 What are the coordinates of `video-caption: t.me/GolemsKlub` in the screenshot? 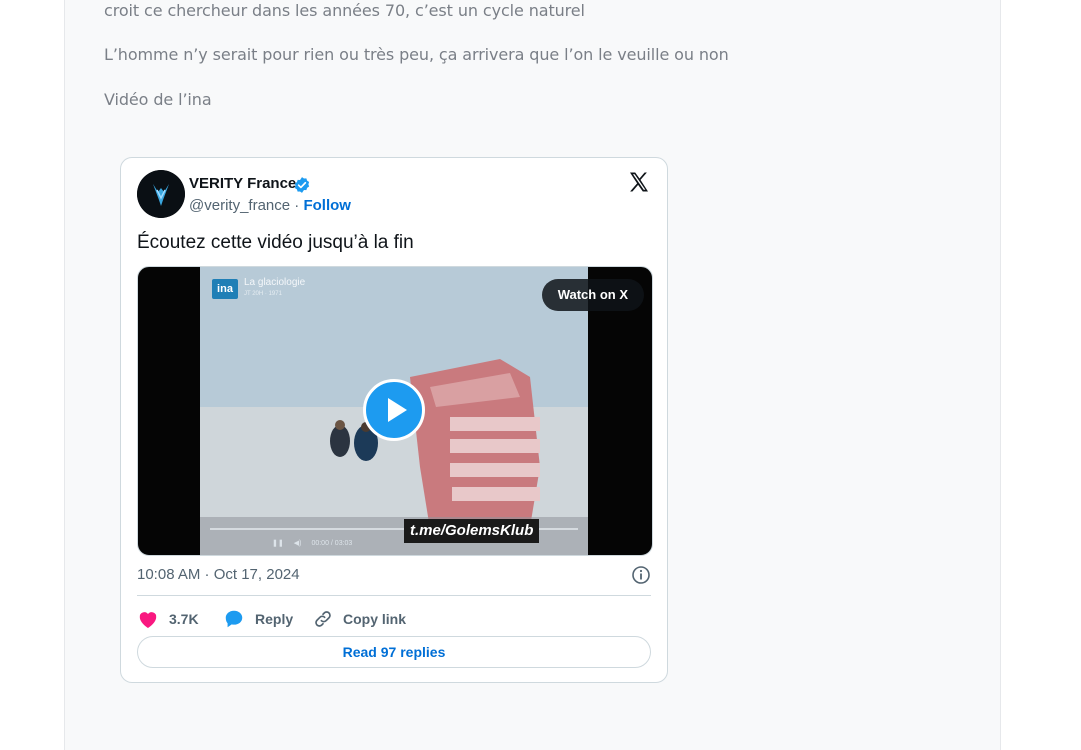 It's located at (472, 531).